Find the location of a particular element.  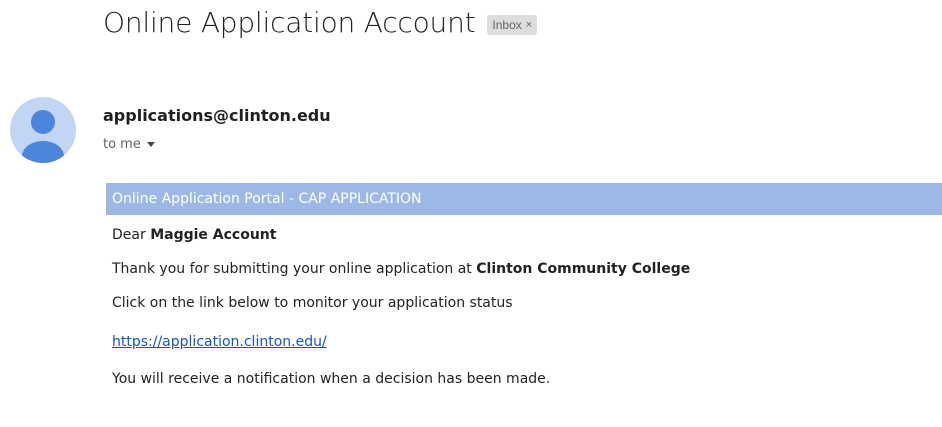

status-link-line: https://application.clinton.edu/ is located at coordinates (219, 342).